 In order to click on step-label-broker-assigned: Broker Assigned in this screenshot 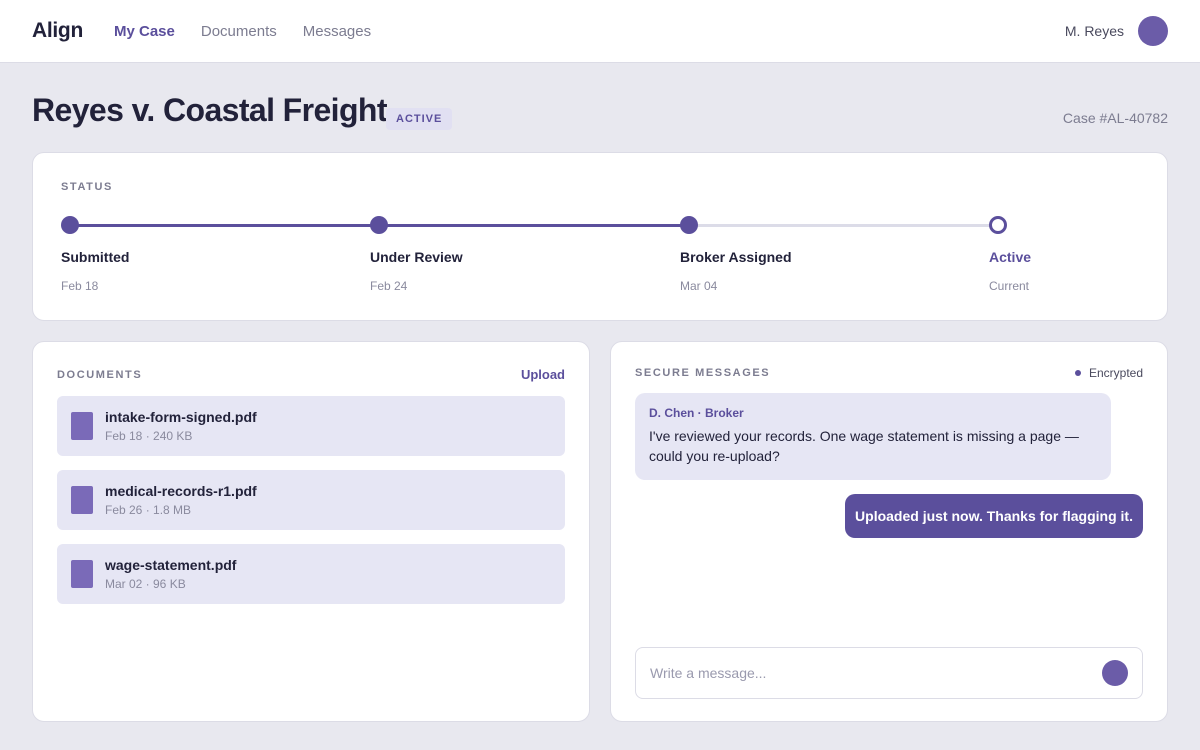, I will do `click(736, 257)`.